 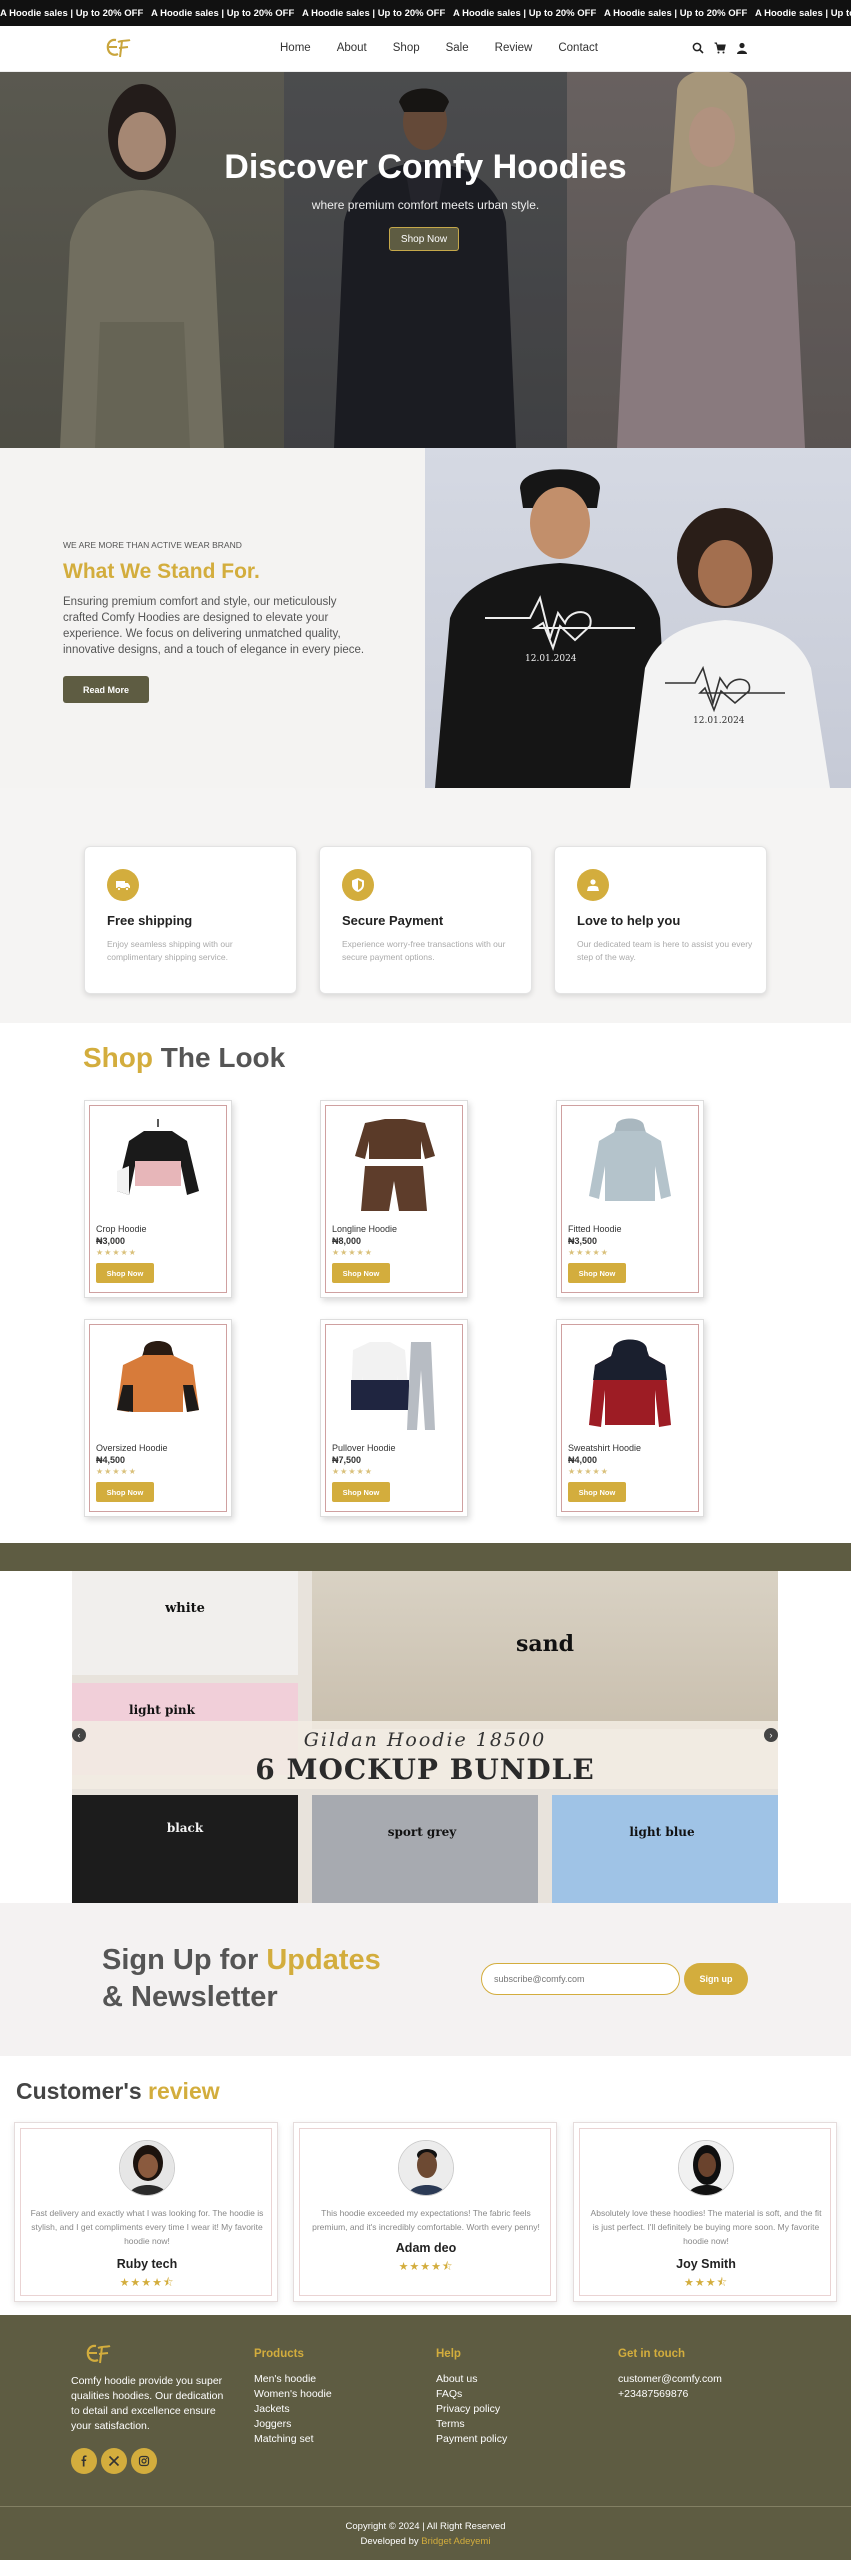 What do you see at coordinates (425, 167) in the screenshot?
I see `hero-title: Discover Comfy Hoodies` at bounding box center [425, 167].